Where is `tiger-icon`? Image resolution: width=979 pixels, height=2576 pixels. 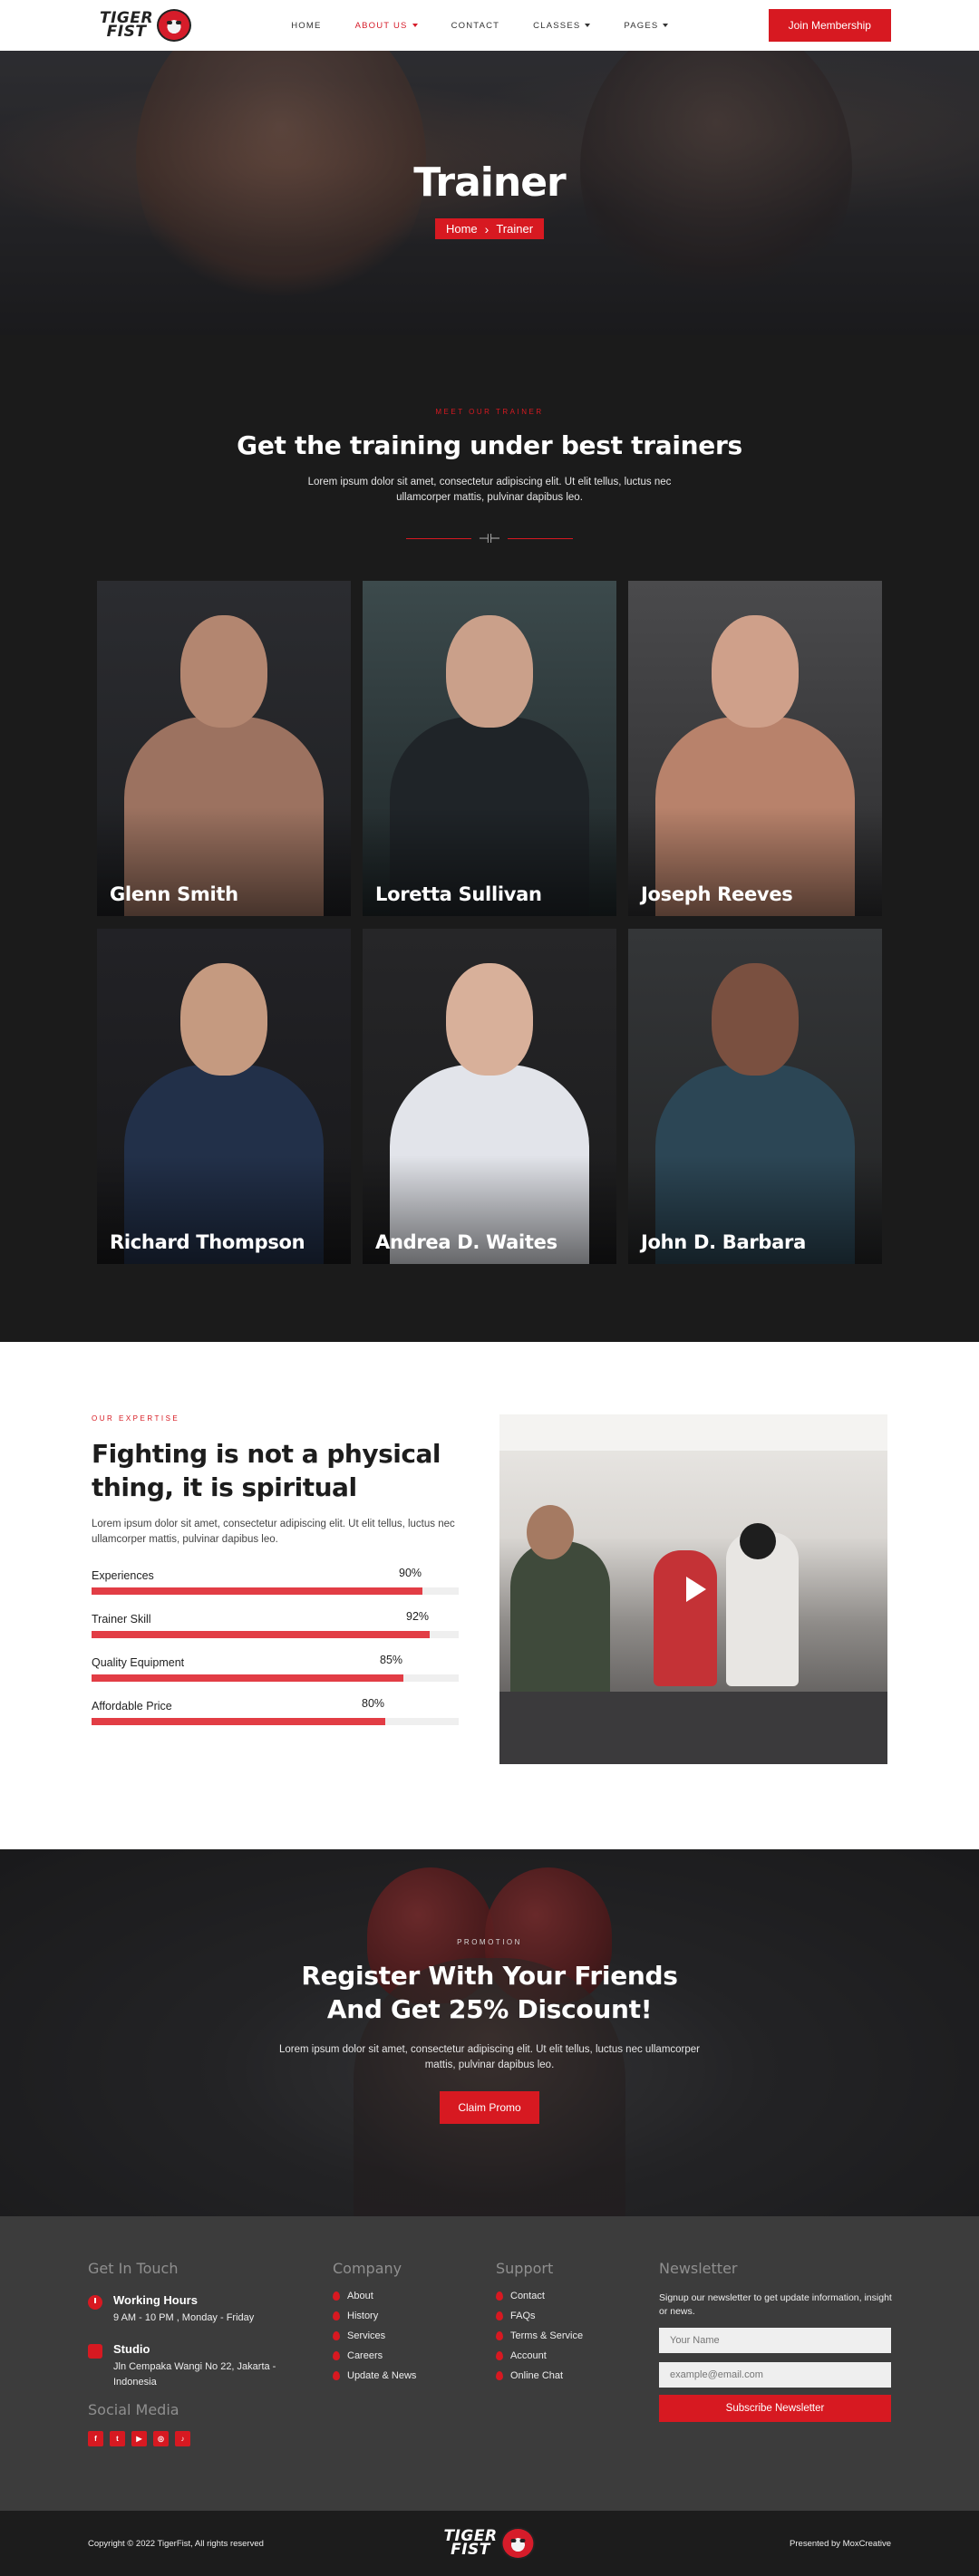
tiger-icon is located at coordinates (174, 25).